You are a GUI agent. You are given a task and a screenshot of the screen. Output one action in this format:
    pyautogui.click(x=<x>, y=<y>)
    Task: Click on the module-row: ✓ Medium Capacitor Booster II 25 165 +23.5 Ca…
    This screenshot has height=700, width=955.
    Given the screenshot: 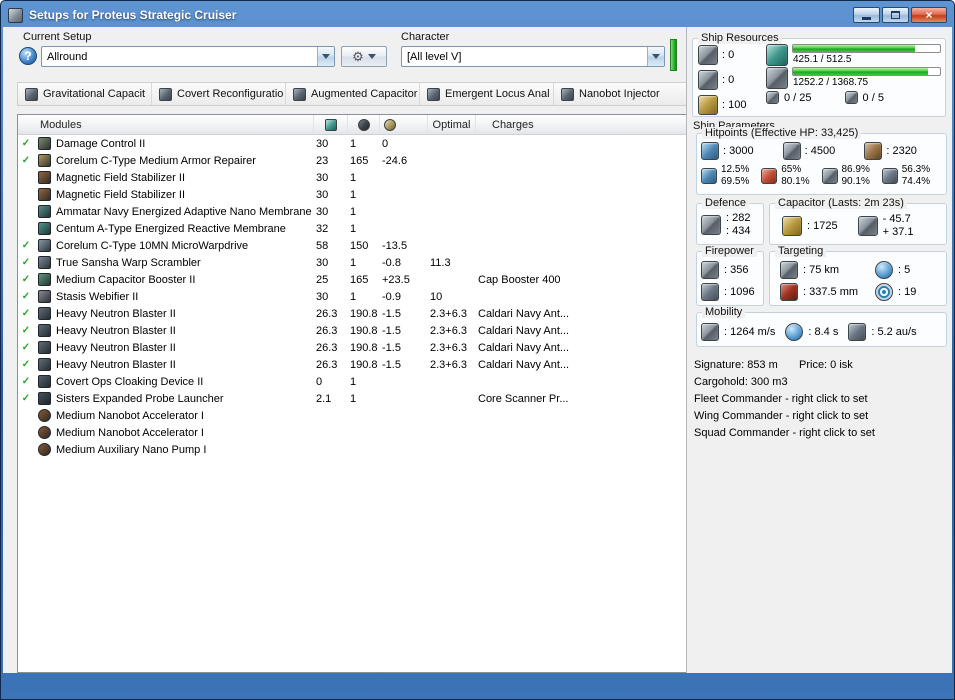 What is the action you would take?
    pyautogui.click(x=352, y=279)
    